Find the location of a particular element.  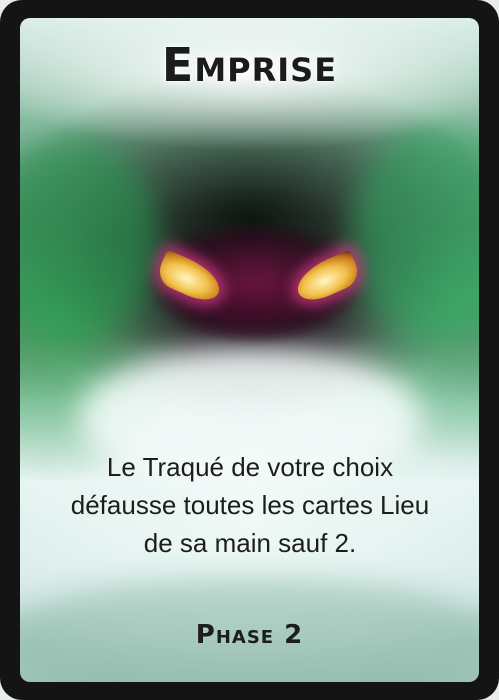

effect-line: de sa main sauf 2. is located at coordinates (250, 543).